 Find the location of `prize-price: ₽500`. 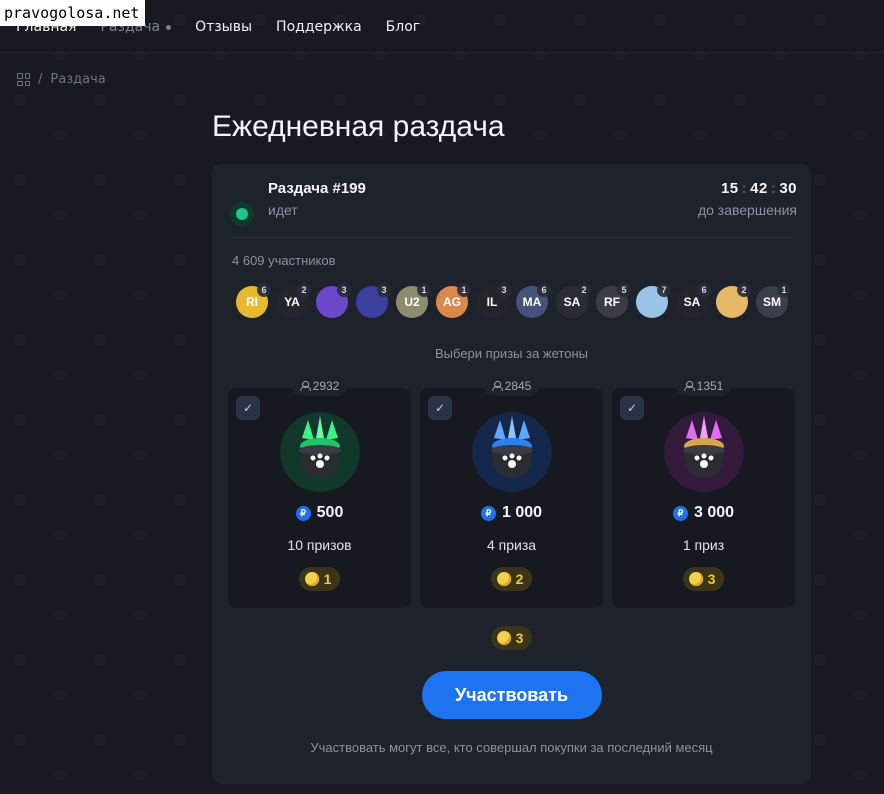

prize-price: ₽500 is located at coordinates (319, 513).